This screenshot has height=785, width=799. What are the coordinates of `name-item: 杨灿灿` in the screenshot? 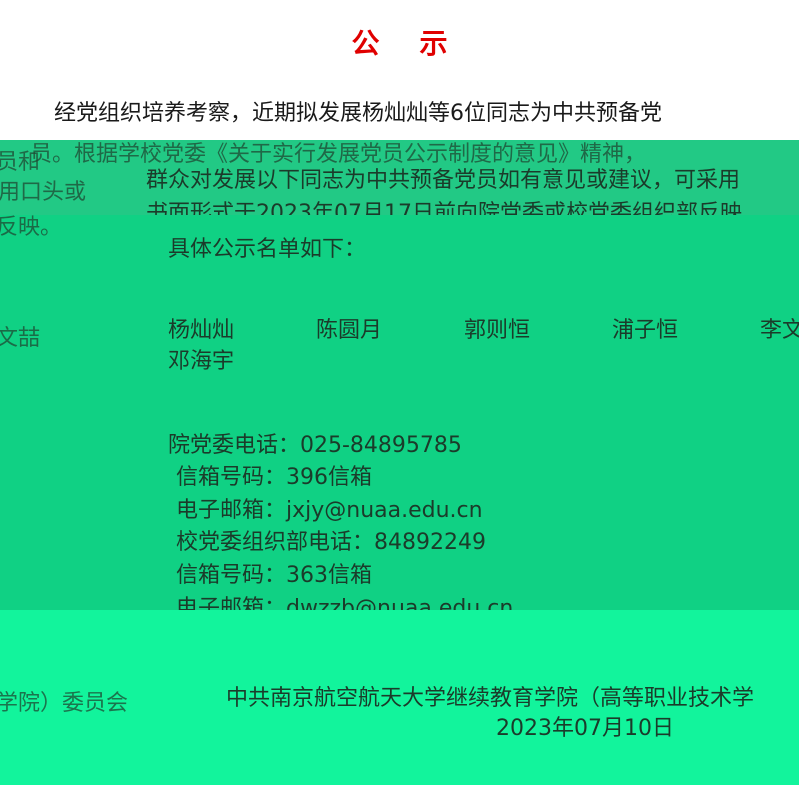 It's located at (201, 330).